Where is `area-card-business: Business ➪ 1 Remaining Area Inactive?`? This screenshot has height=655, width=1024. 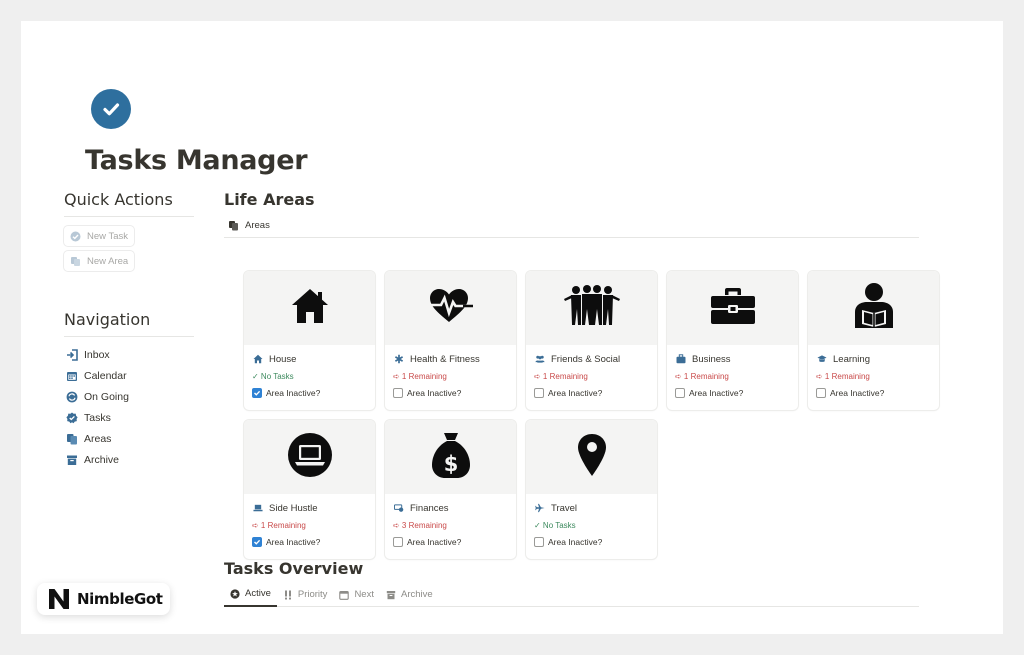 area-card-business: Business ➪ 1 Remaining Area Inactive? is located at coordinates (732, 340).